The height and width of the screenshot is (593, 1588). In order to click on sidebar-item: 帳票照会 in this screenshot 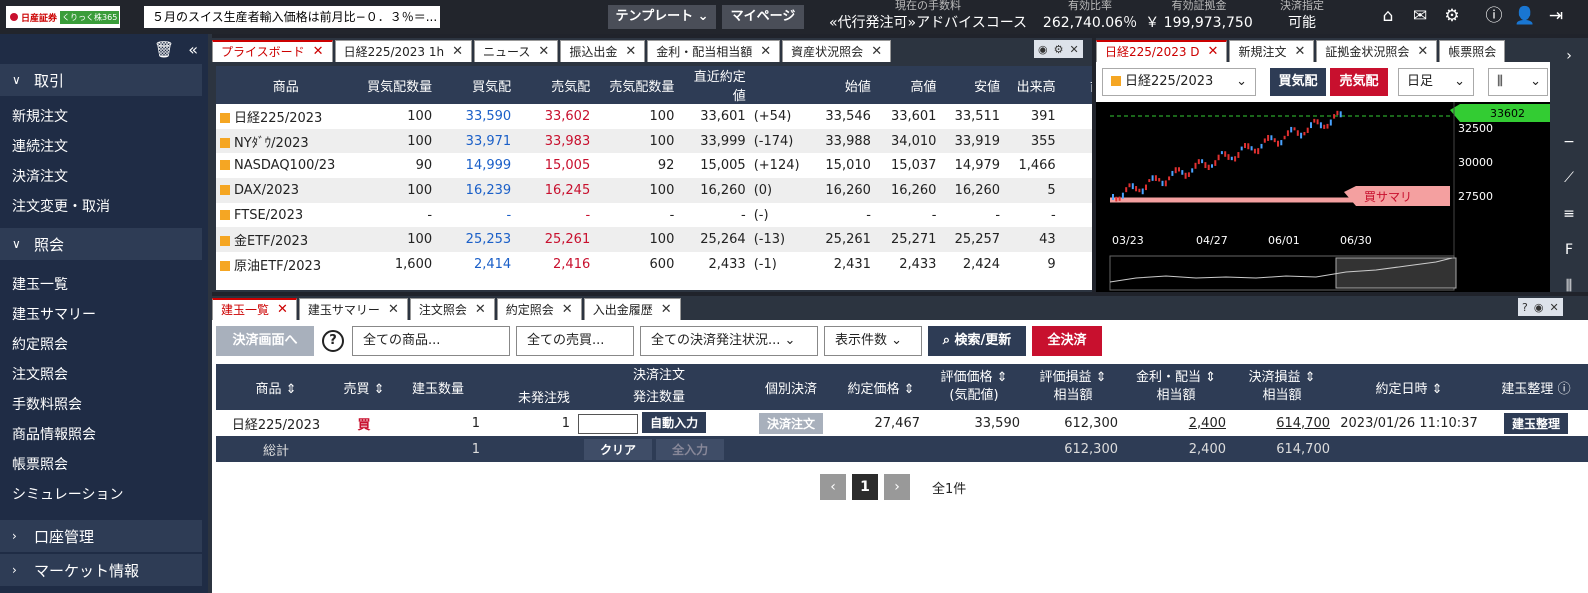, I will do `click(104, 465)`.